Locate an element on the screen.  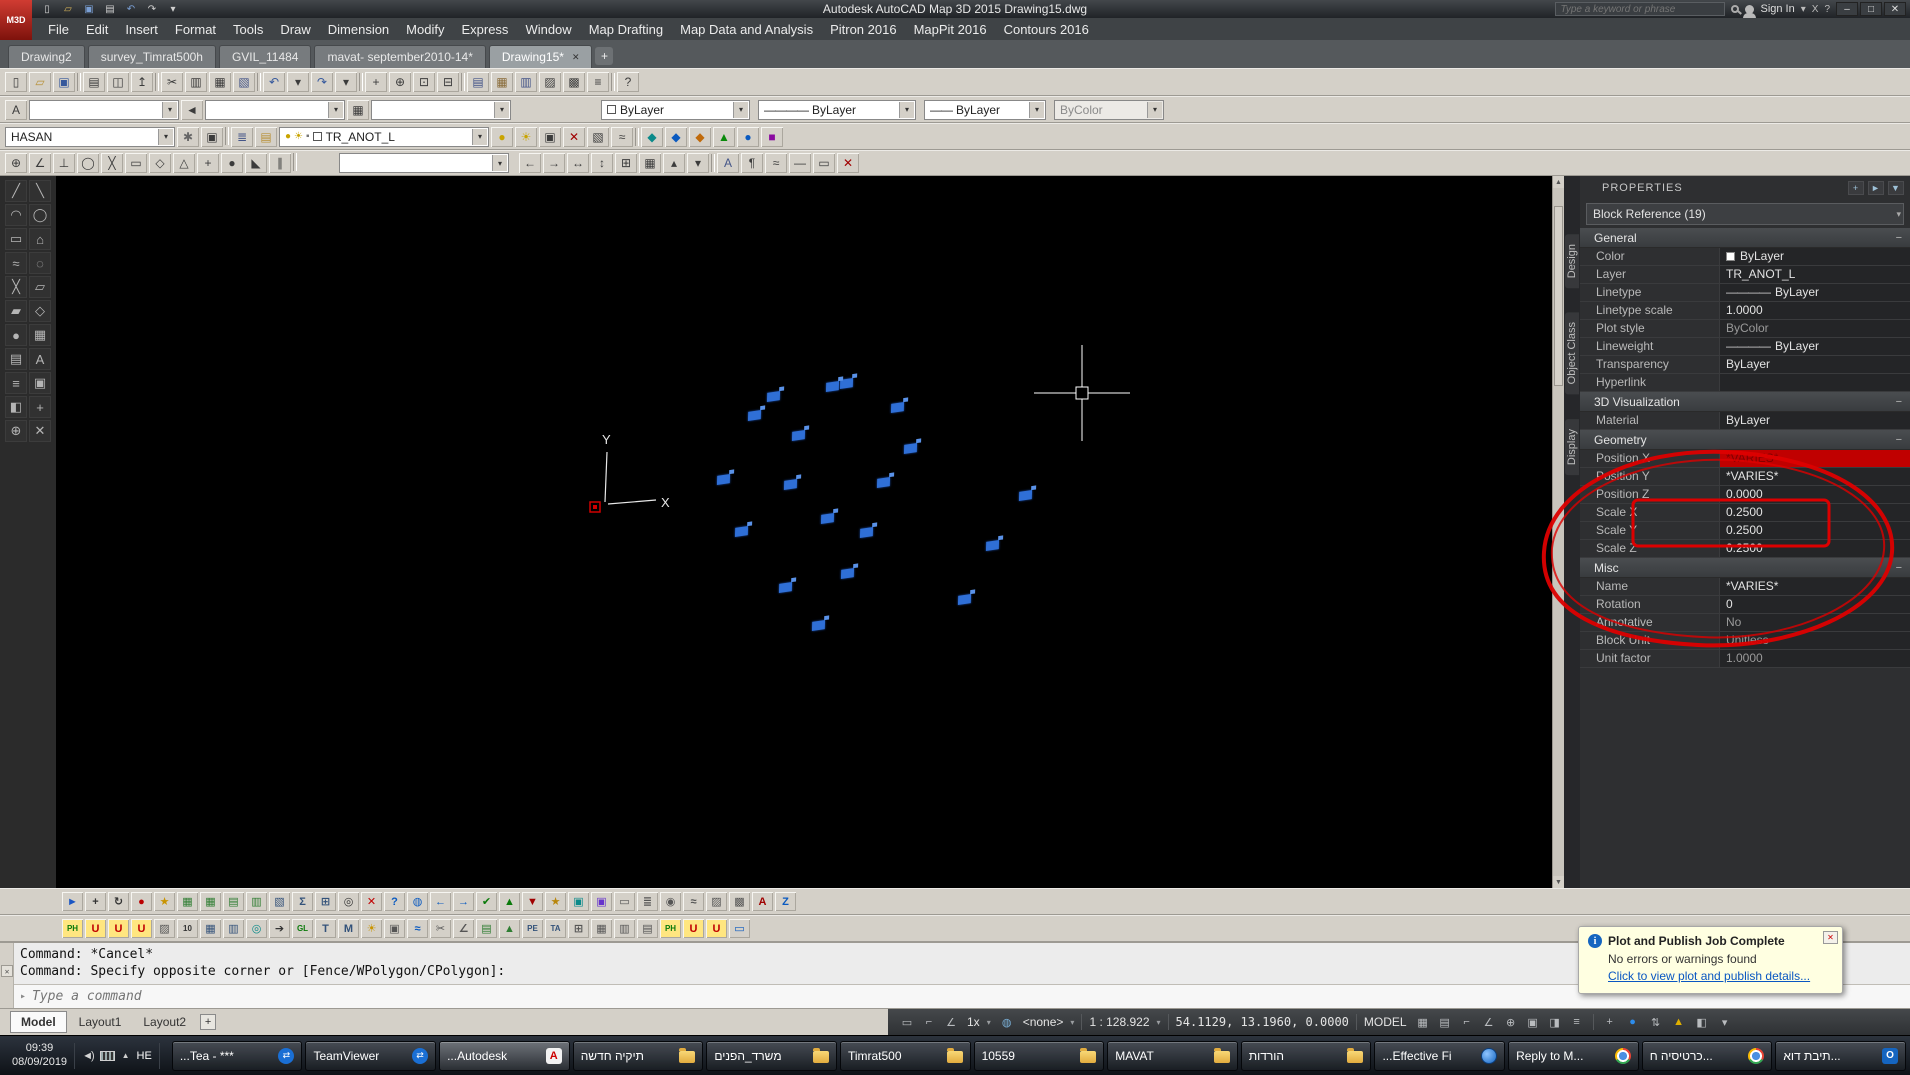
property-value: 0.0000 is located at coordinates (1815, 494).